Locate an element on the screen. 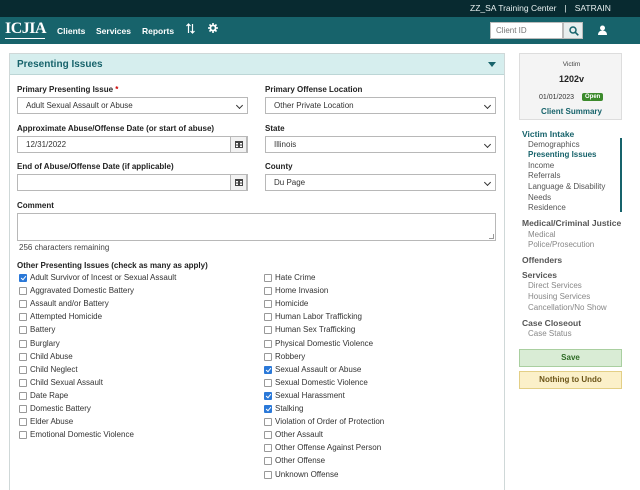 Image resolution: width=640 pixels, height=490 pixels. issue-label: Other Offense is located at coordinates (300, 461).